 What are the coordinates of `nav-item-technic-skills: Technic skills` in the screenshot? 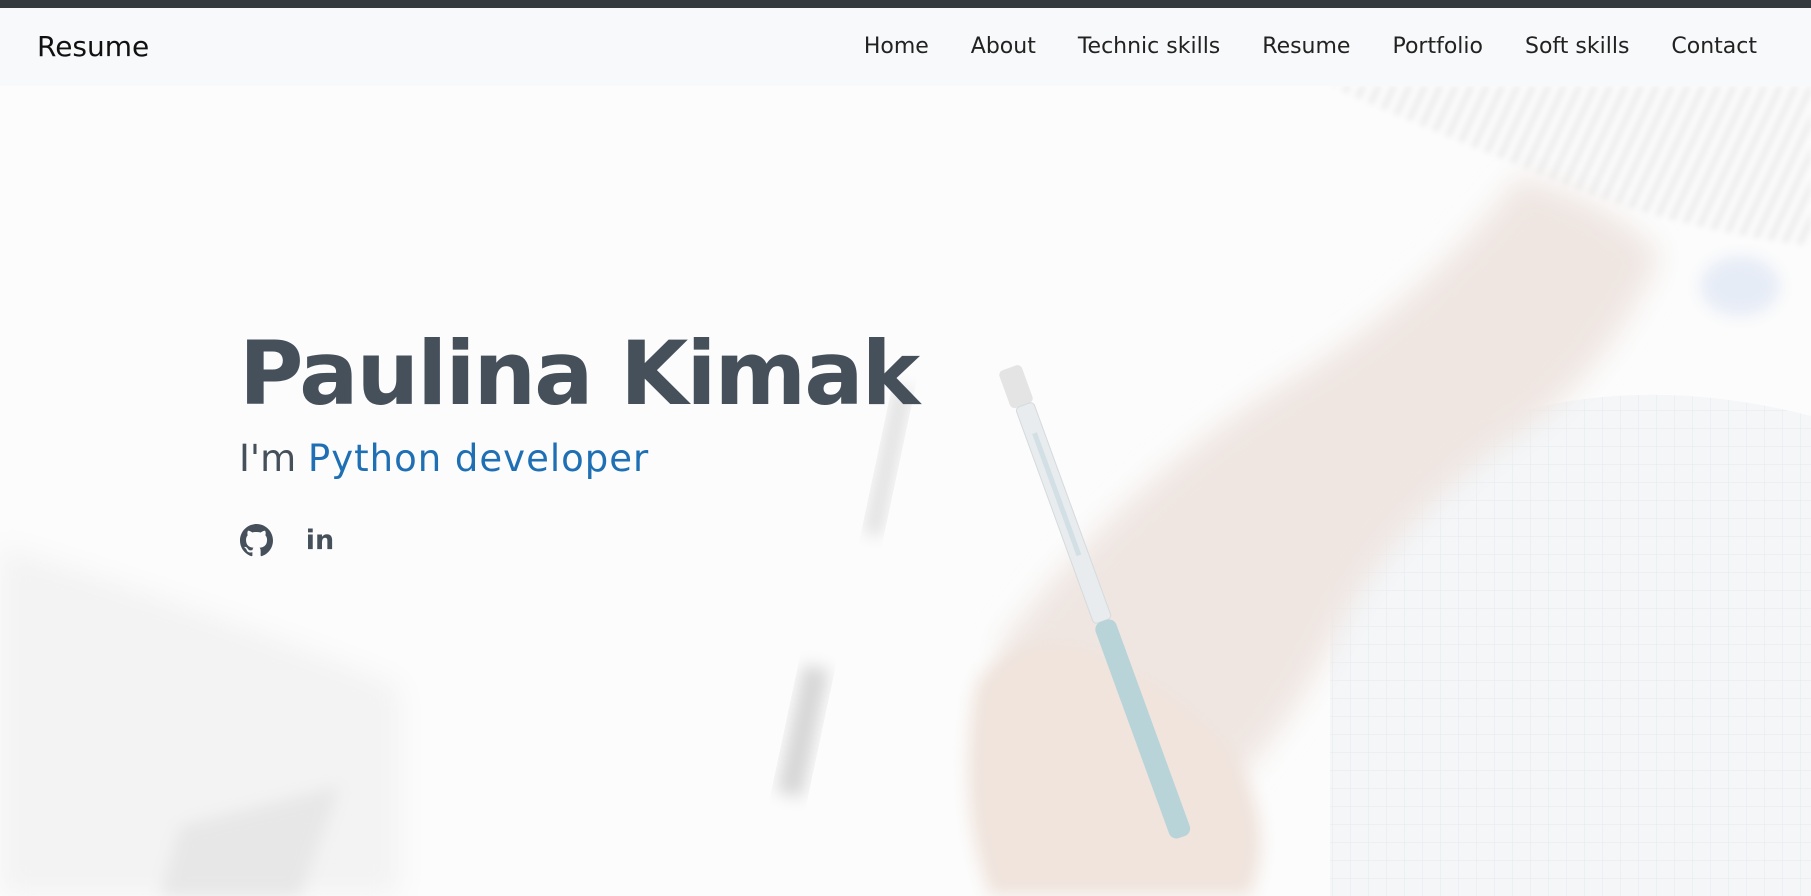 It's located at (1149, 47).